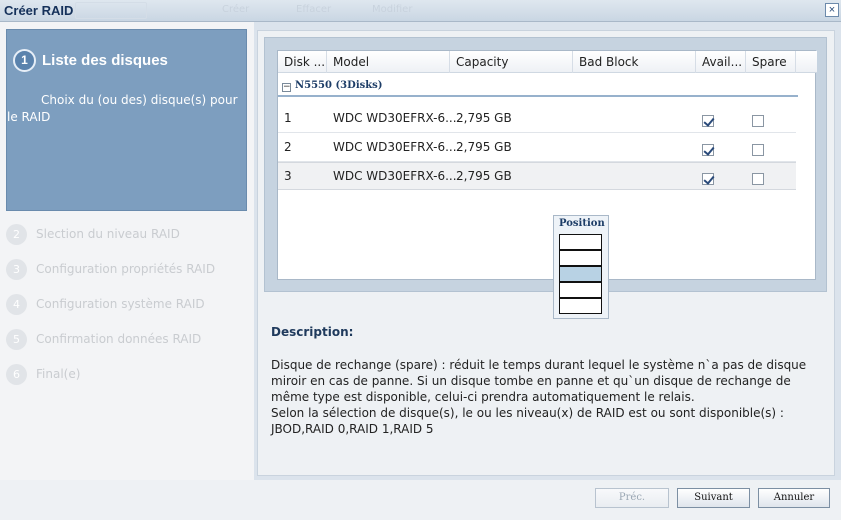  I want to click on wizard-step-3: 3 Configuration propriétés RAID, so click(126, 270).